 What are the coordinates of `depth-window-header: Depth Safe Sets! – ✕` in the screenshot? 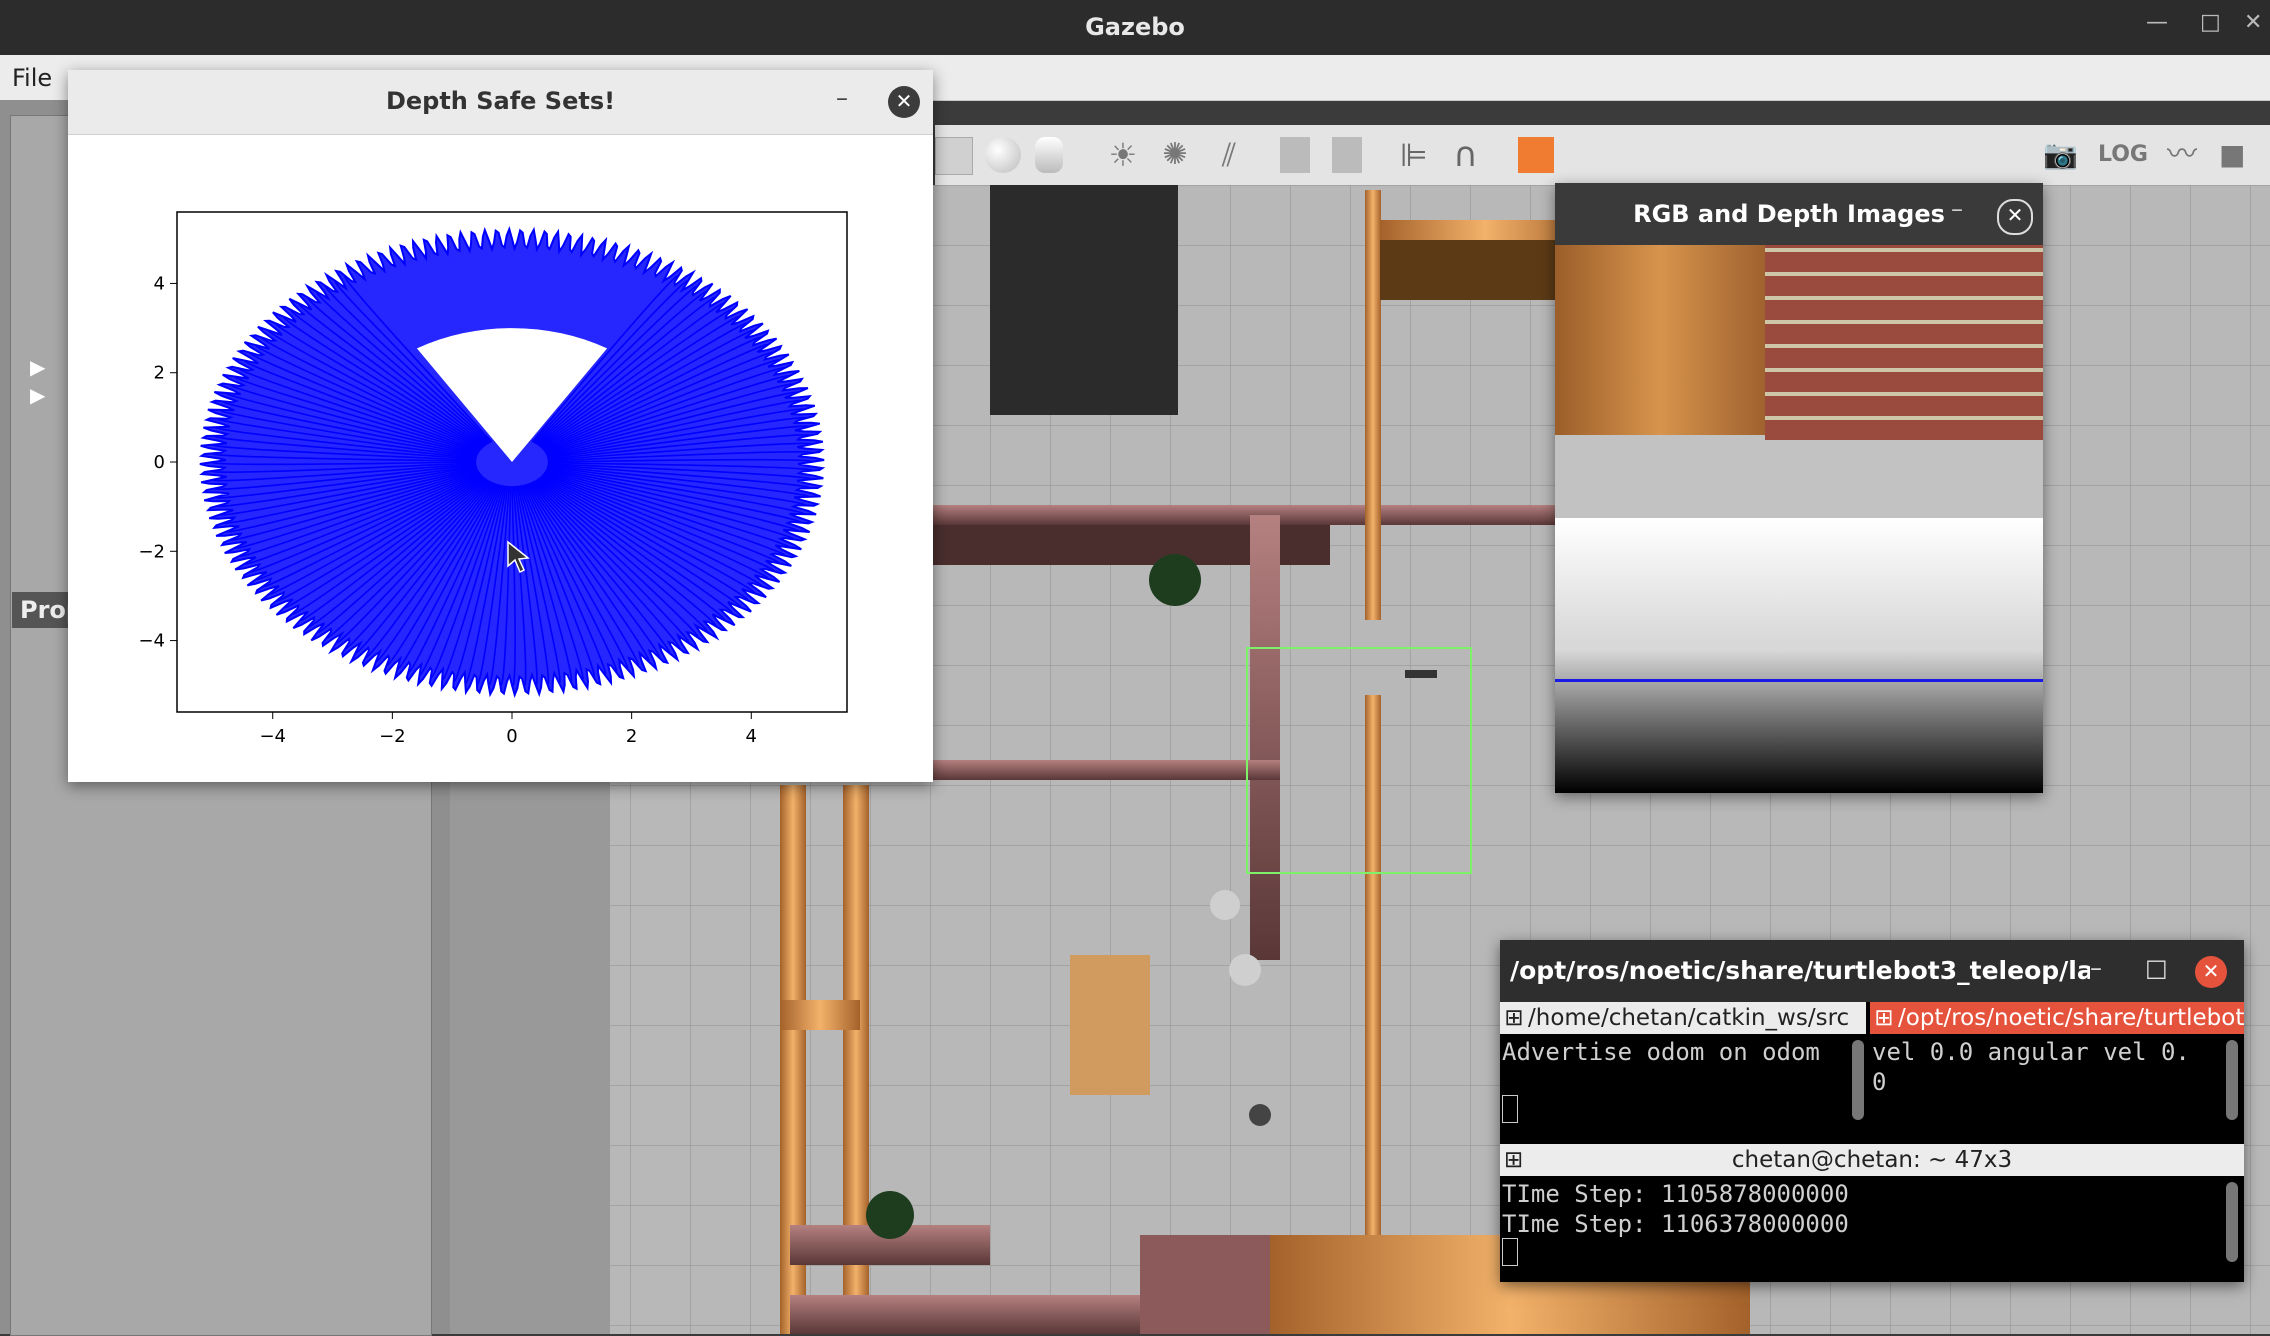 It's located at (500, 102).